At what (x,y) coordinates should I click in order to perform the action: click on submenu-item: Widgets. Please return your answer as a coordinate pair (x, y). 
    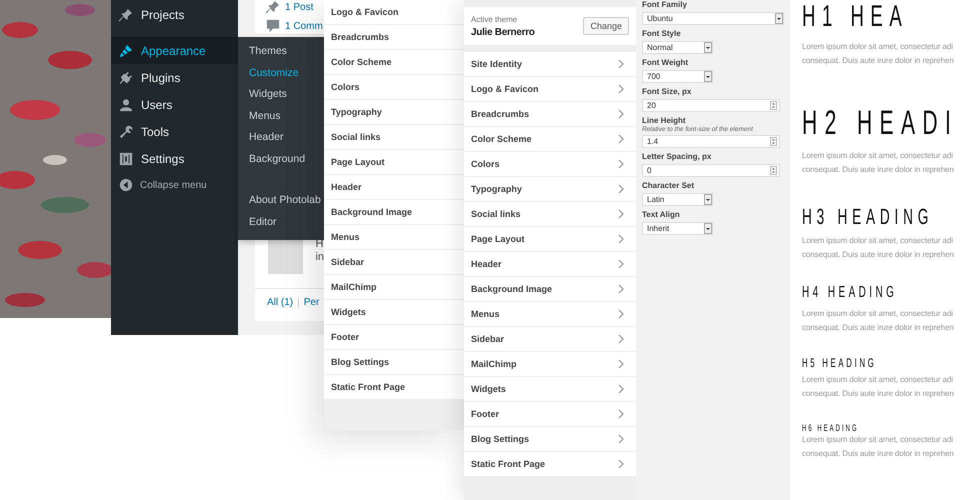
    Looking at the image, I should click on (286, 99).